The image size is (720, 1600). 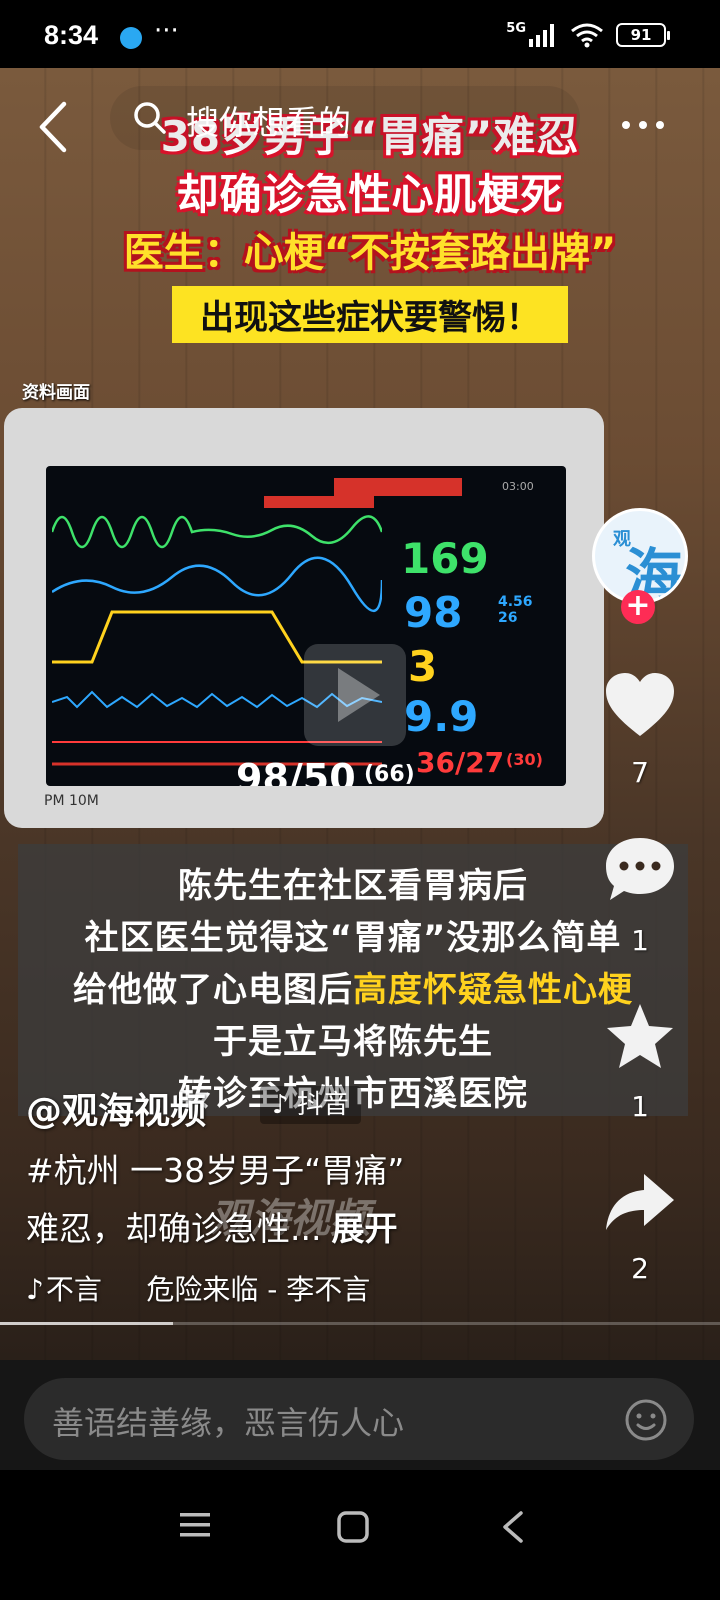 I want to click on subtitle-line-1: 陈先生在社区看胃病后, so click(x=353, y=886).